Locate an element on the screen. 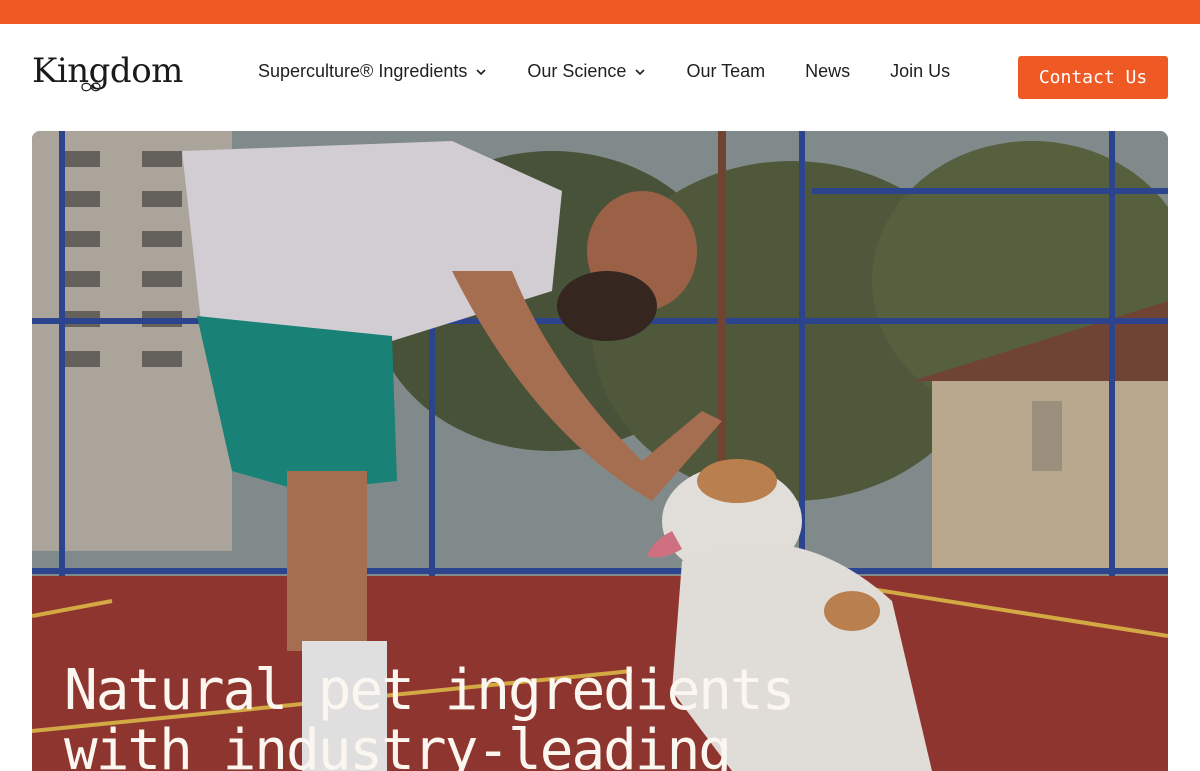 The height and width of the screenshot is (771, 1200). nav-item-label: Our Team is located at coordinates (726, 71).